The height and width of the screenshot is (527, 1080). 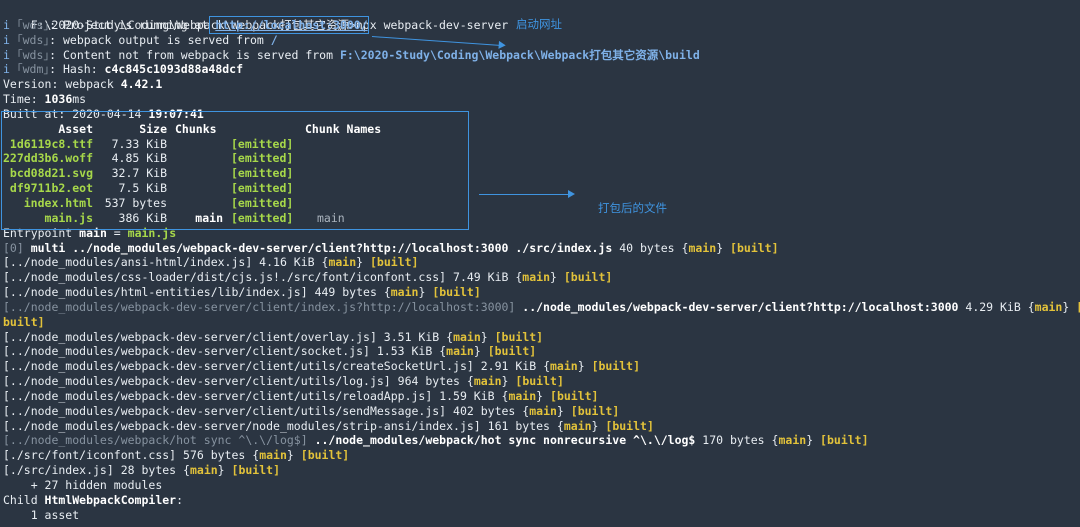 What do you see at coordinates (77, 69) in the screenshot?
I see `log-text: : Hash:` at bounding box center [77, 69].